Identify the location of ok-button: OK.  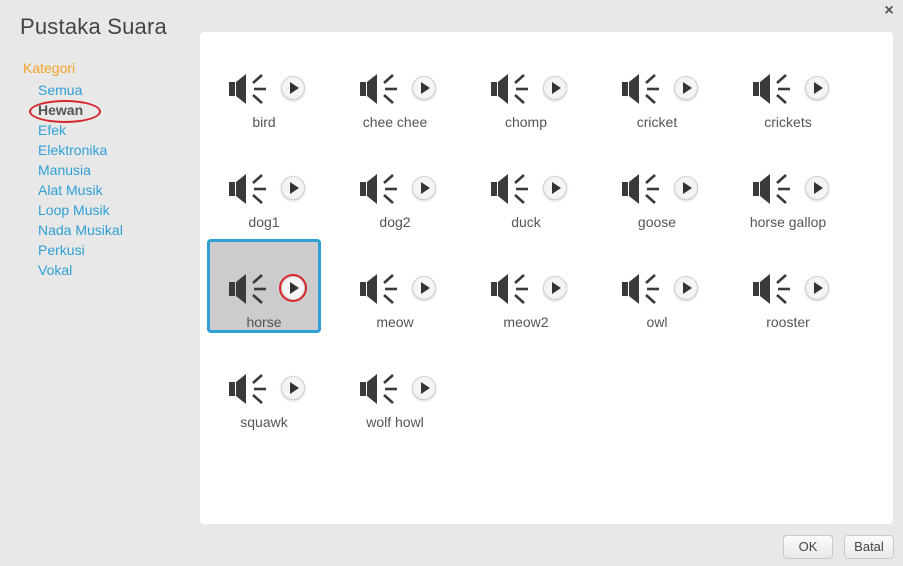
(808, 547).